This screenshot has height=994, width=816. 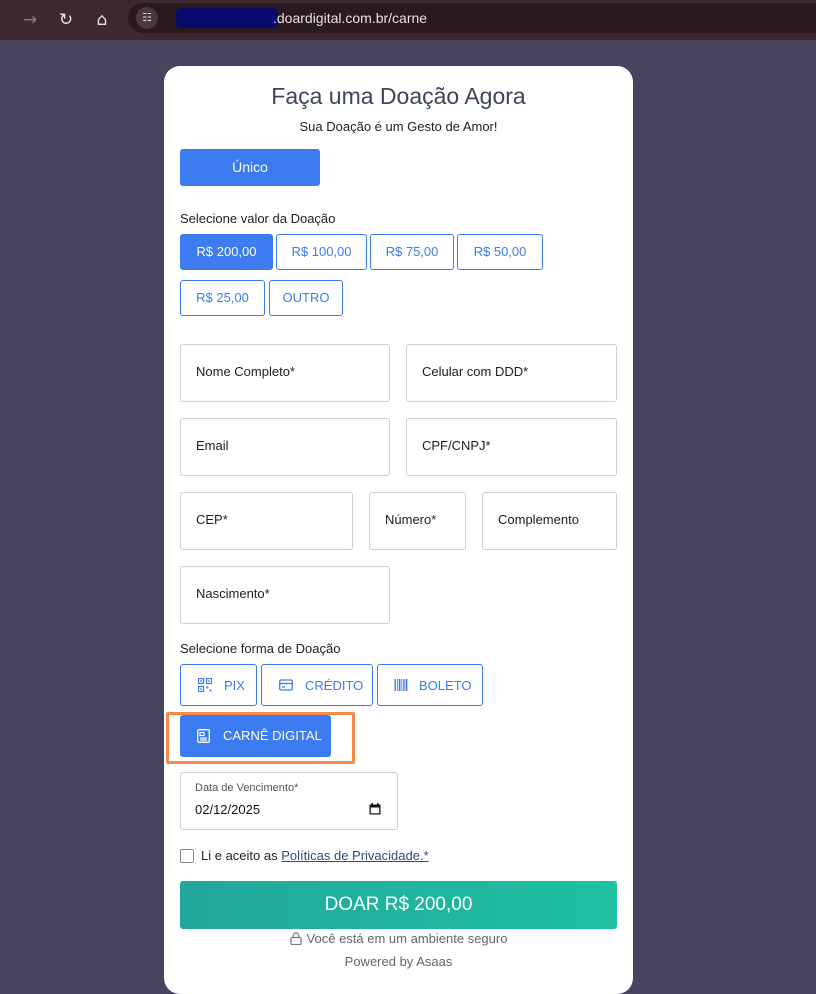 What do you see at coordinates (285, 447) in the screenshot?
I see `email-field: Email` at bounding box center [285, 447].